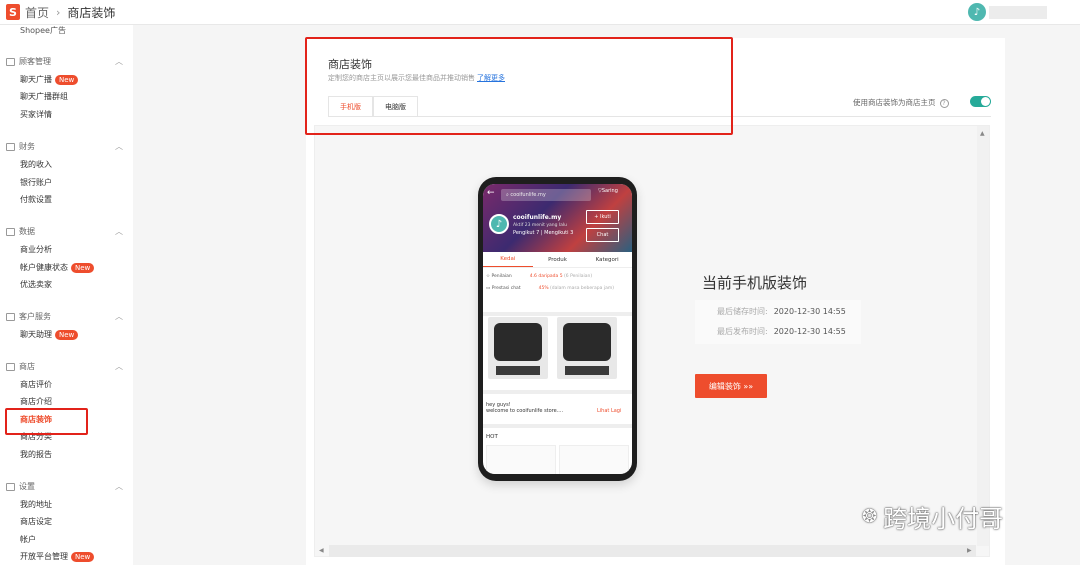 The height and width of the screenshot is (565, 1080). What do you see at coordinates (91, 12) in the screenshot?
I see `breadcrumb-current: 商店装饰` at bounding box center [91, 12].